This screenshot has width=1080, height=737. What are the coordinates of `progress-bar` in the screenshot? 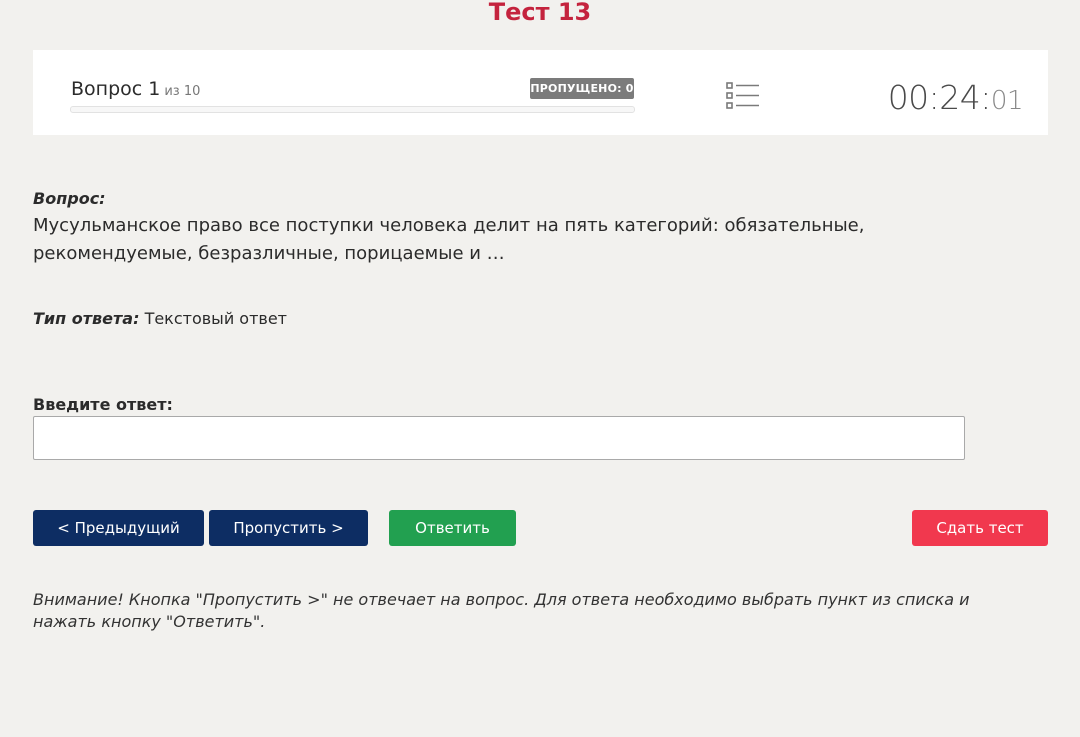 It's located at (352, 109).